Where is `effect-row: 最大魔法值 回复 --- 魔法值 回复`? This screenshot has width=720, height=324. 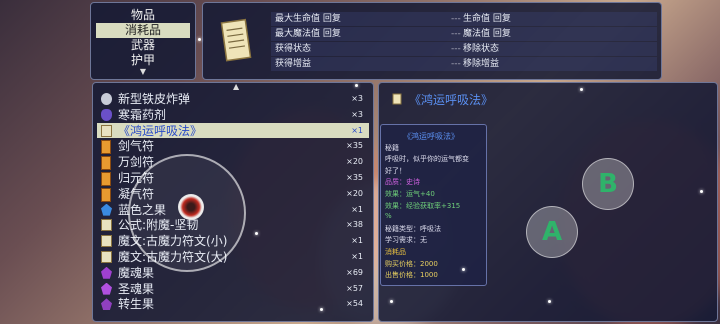 effect-row: 最大魔法值 回复 --- 魔法值 回复 is located at coordinates (464, 34).